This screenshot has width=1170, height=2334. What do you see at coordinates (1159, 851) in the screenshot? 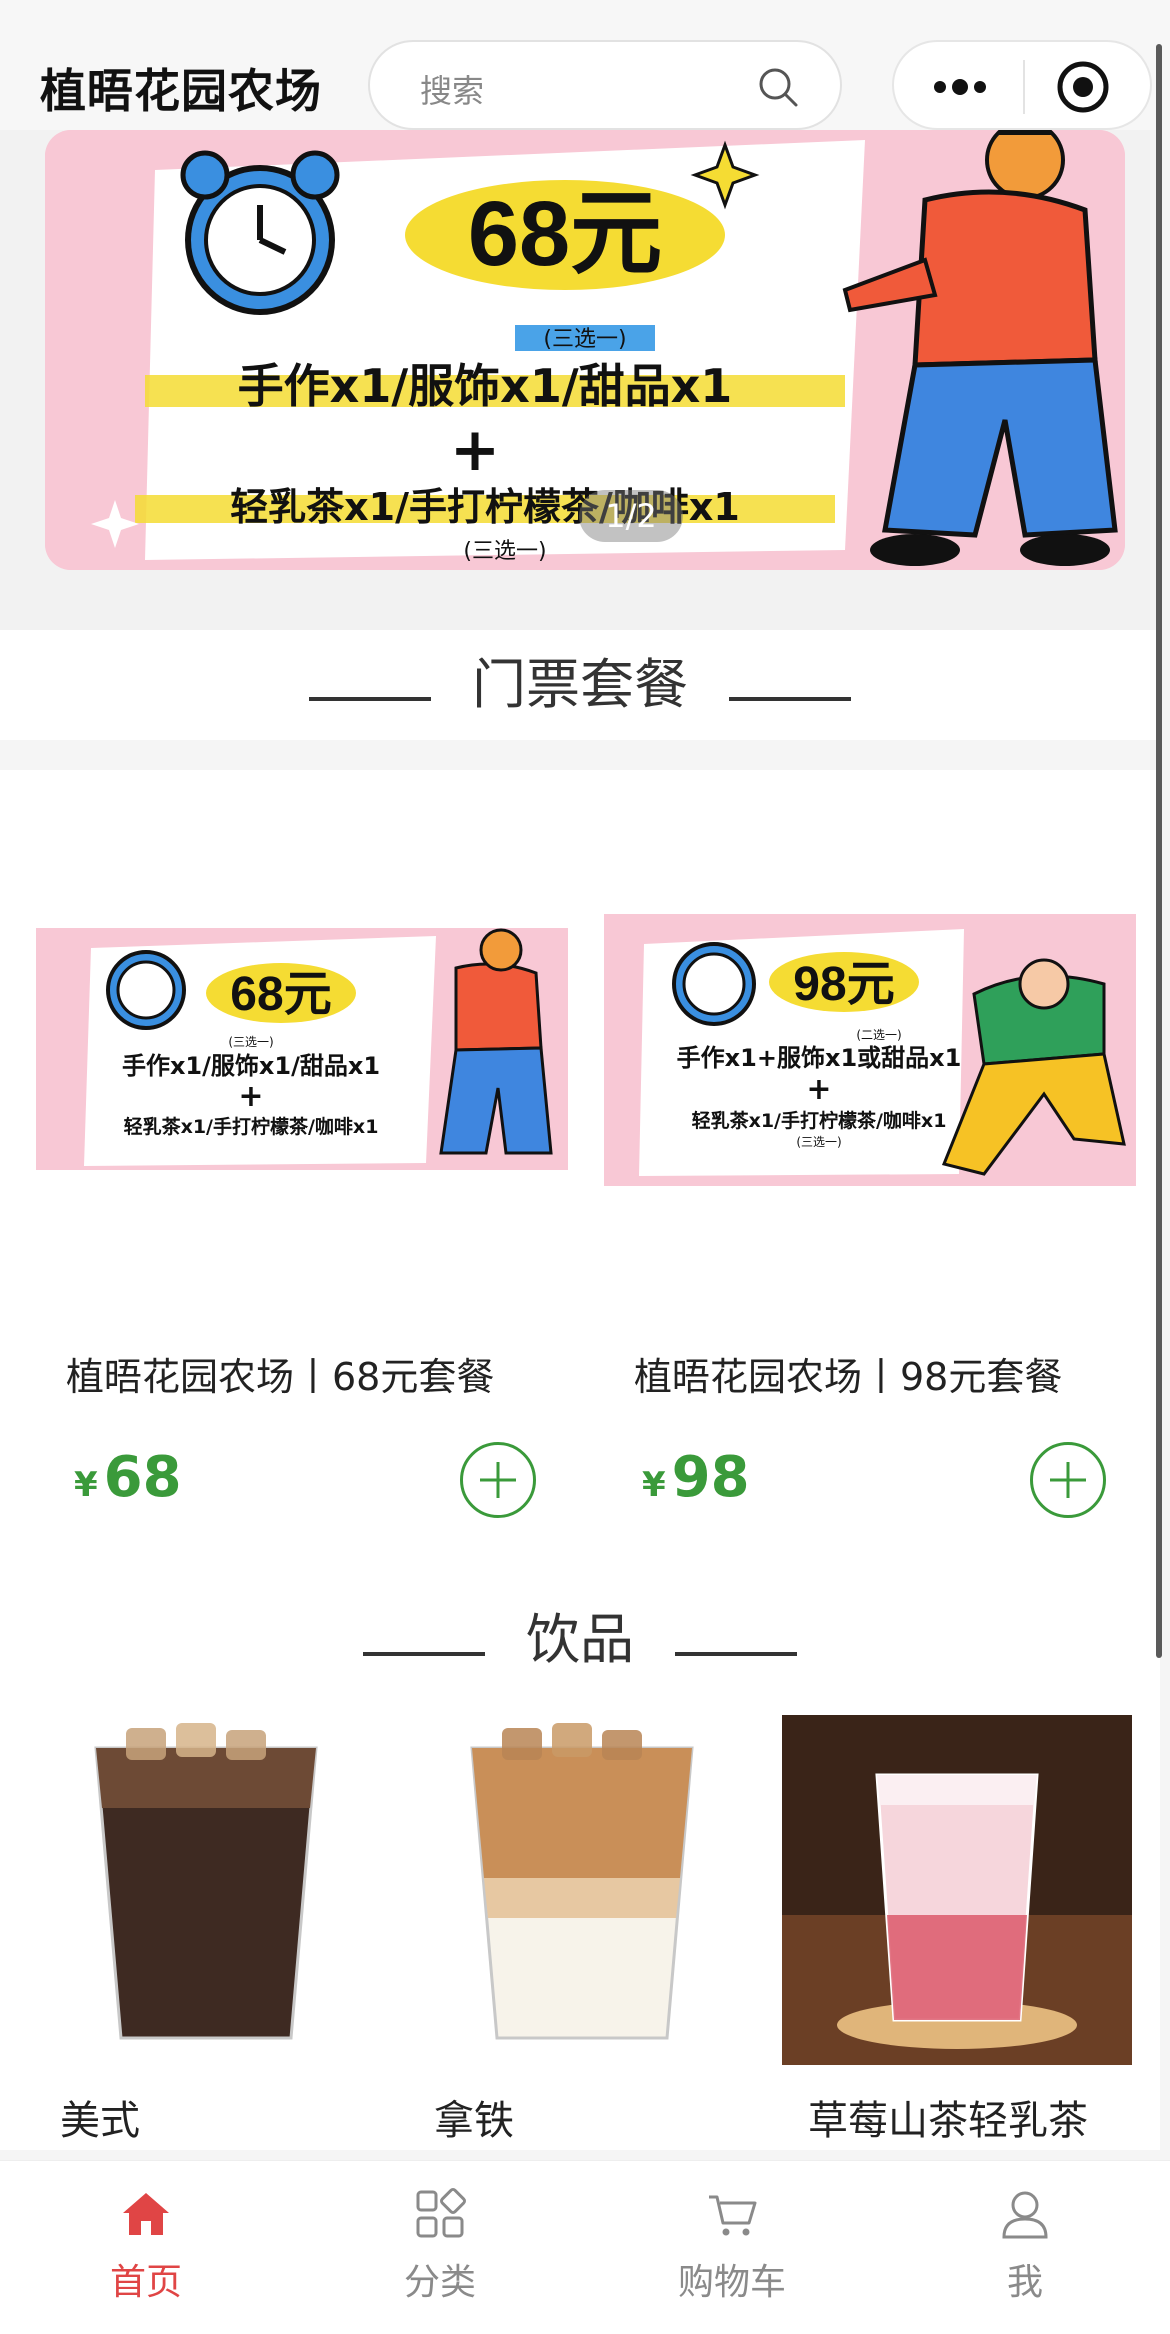
I see `scrollbar` at bounding box center [1159, 851].